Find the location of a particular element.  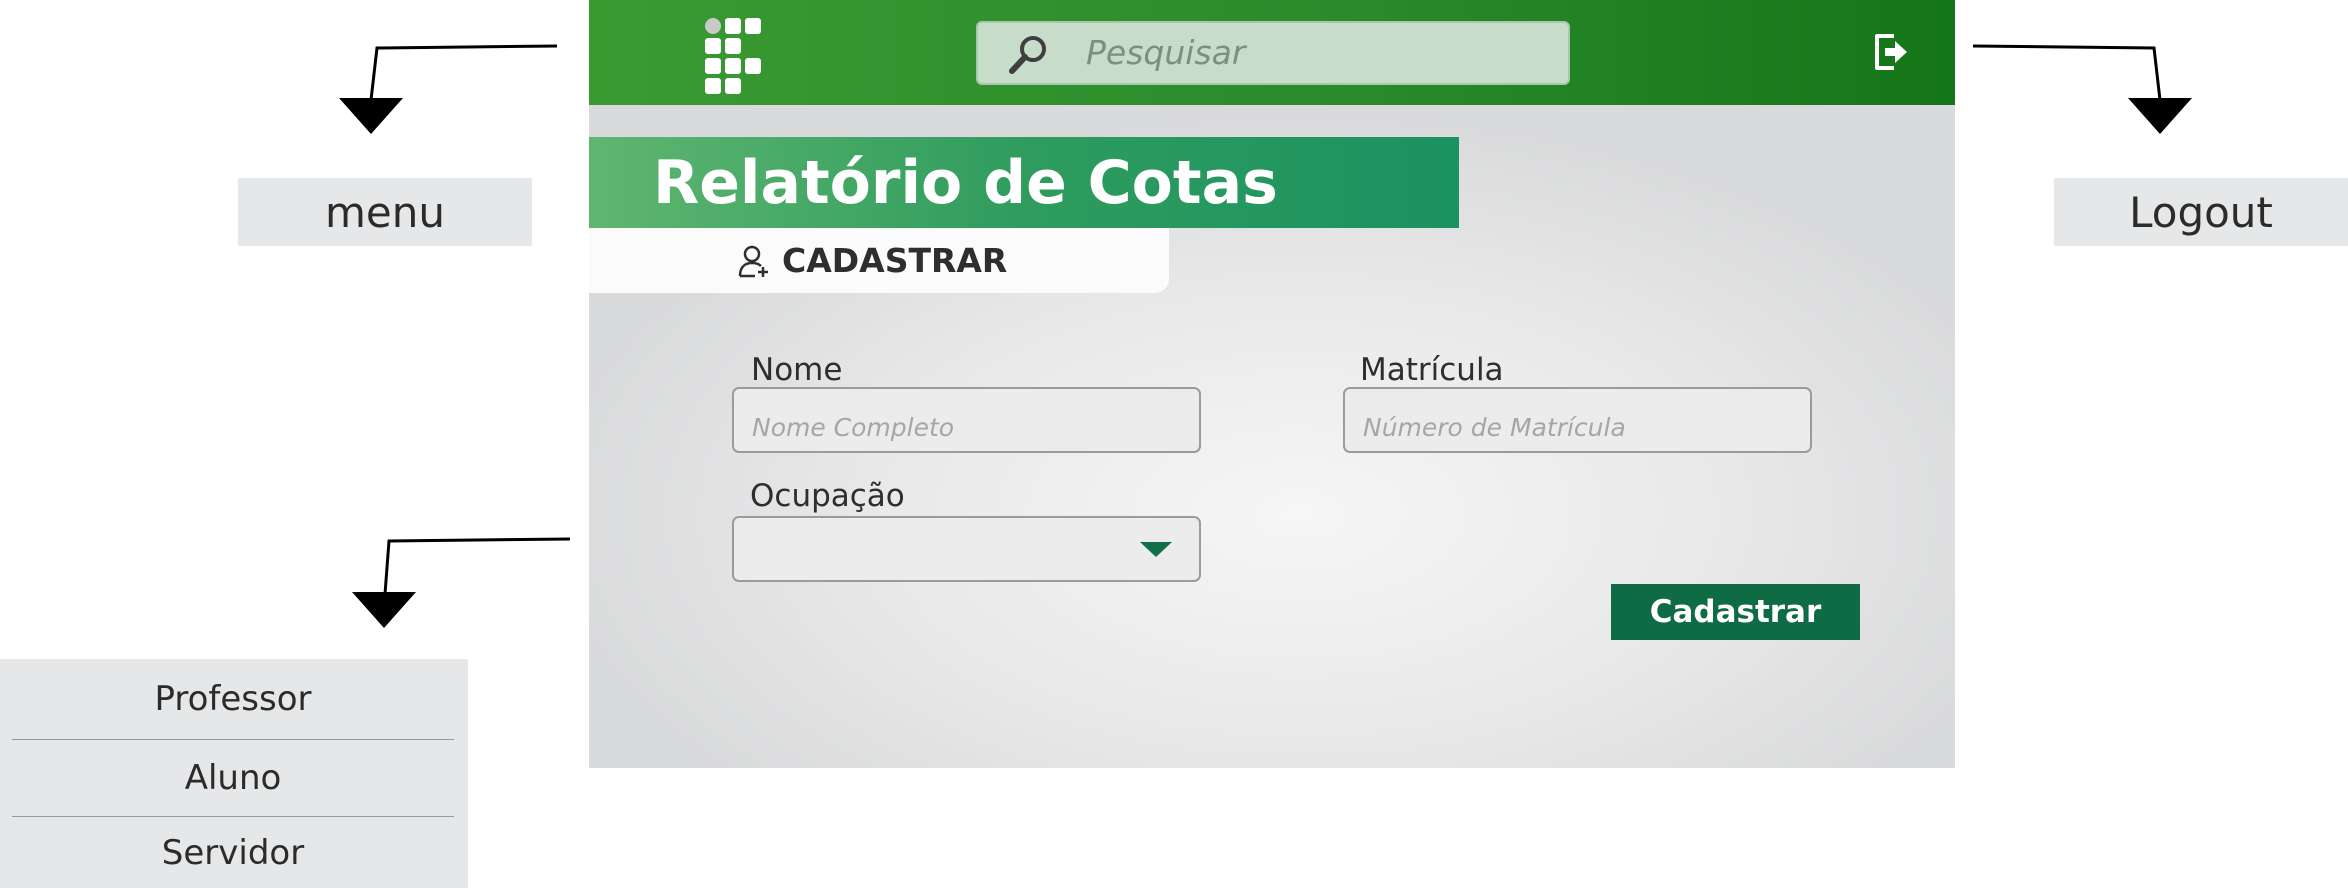

occupation-options-list: Professor Aluno Servidor is located at coordinates (234, 773).